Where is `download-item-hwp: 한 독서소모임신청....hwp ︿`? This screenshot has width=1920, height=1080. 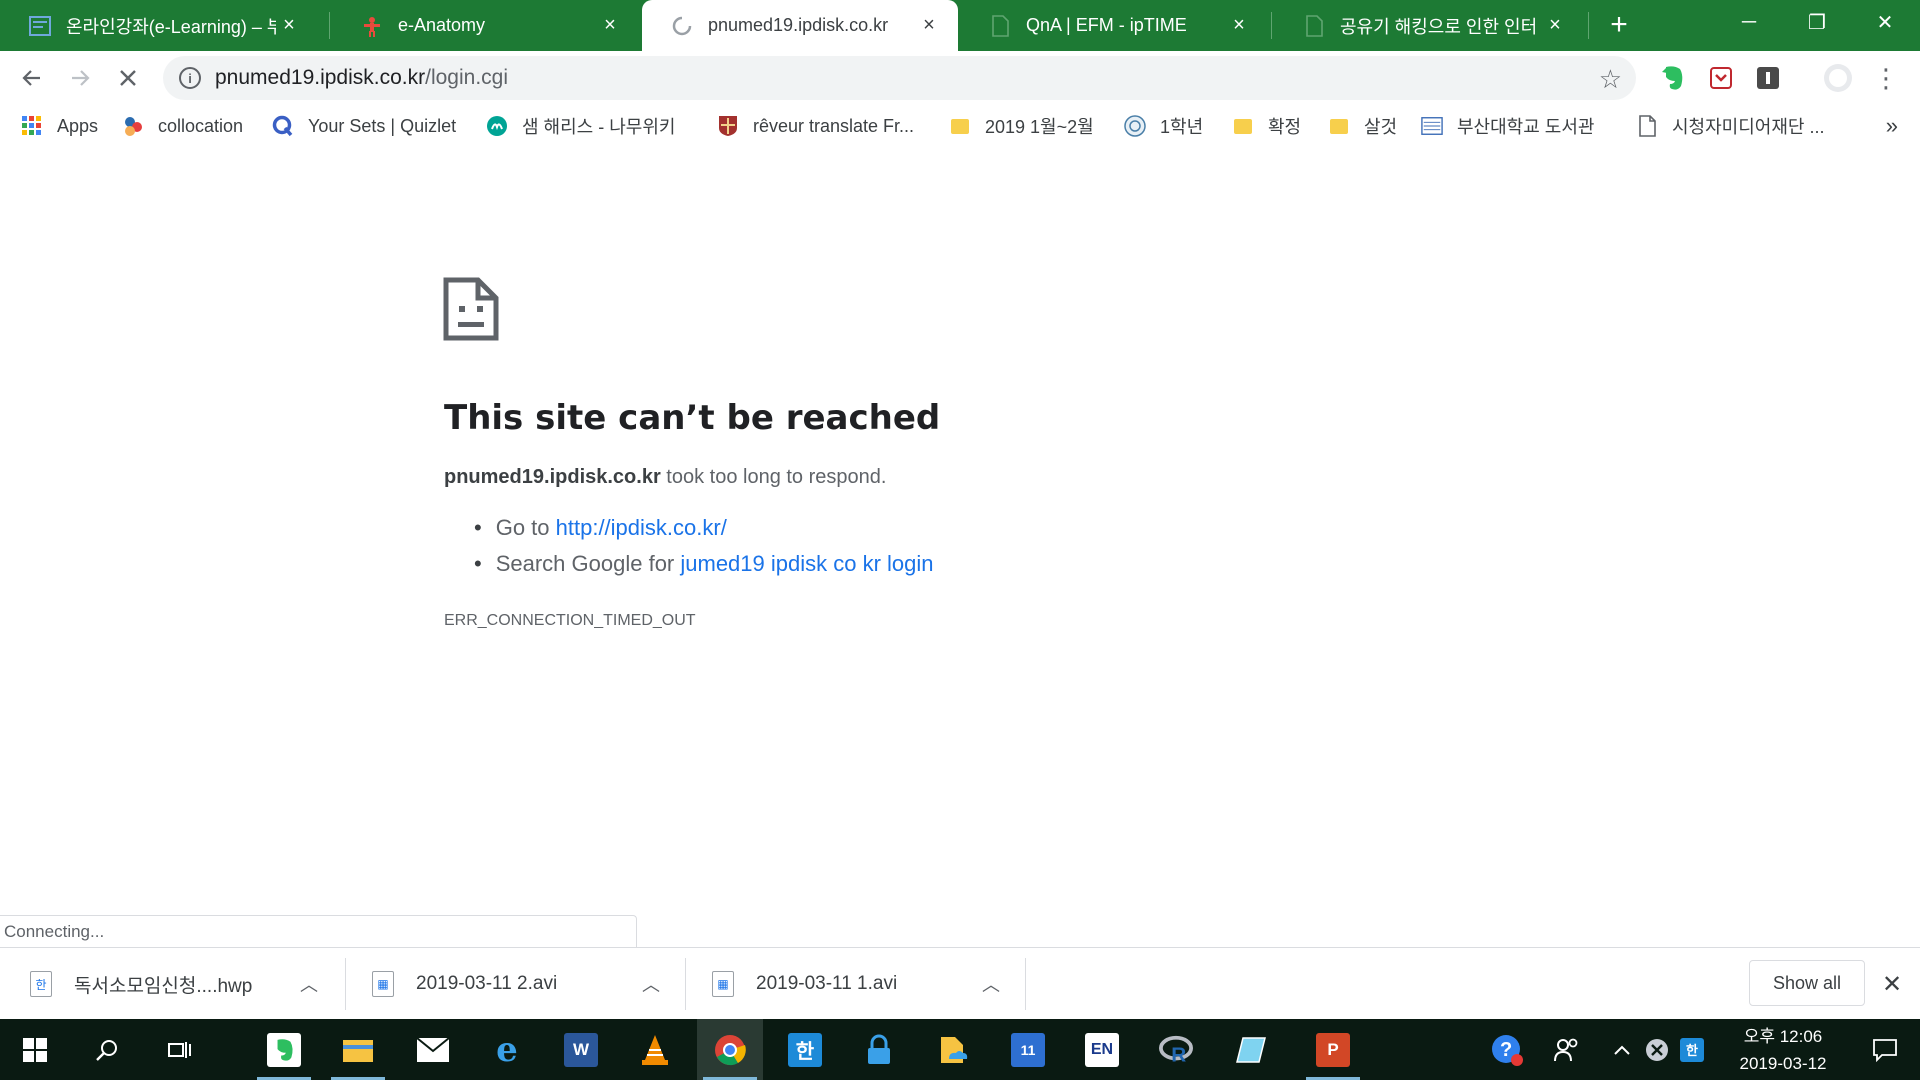 download-item-hwp: 한 독서소모임신청....hwp ︿ is located at coordinates (180, 984).